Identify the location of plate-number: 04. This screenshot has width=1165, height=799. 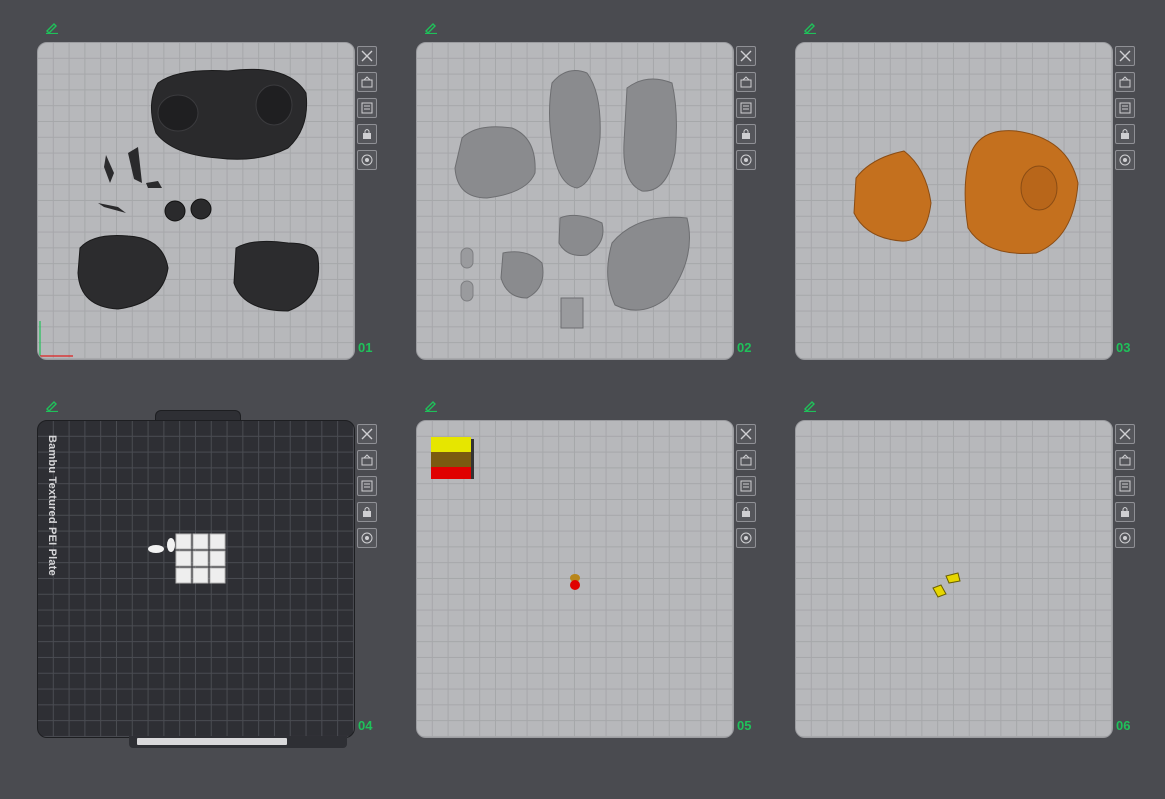
(365, 725).